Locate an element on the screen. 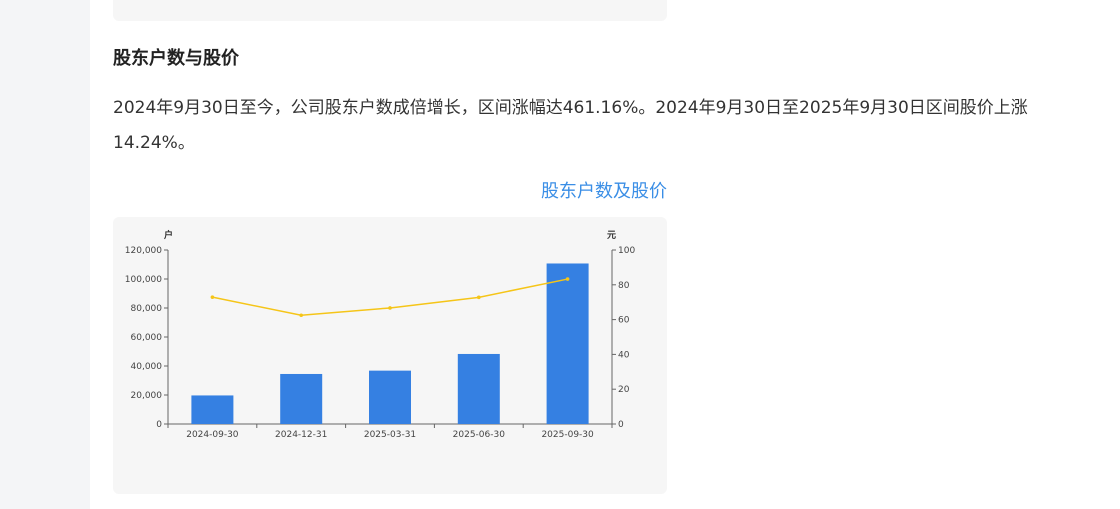 This screenshot has width=1120, height=509. y-right-tick-label: 0 is located at coordinates (621, 425).